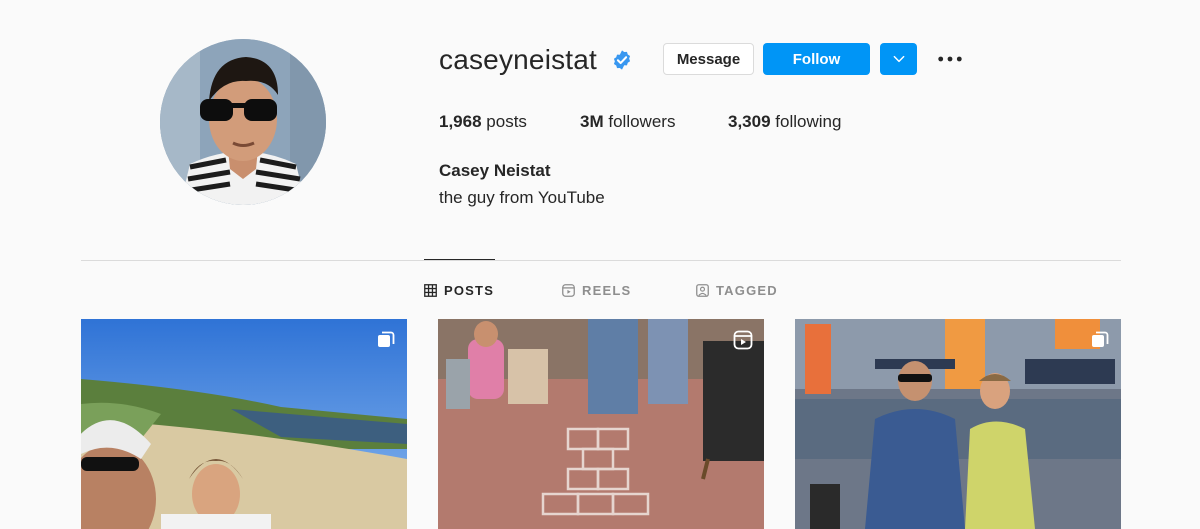 Image resolution: width=1200 pixels, height=529 pixels. What do you see at coordinates (518, 59) in the screenshot?
I see `profile-username: caseyneistat` at bounding box center [518, 59].